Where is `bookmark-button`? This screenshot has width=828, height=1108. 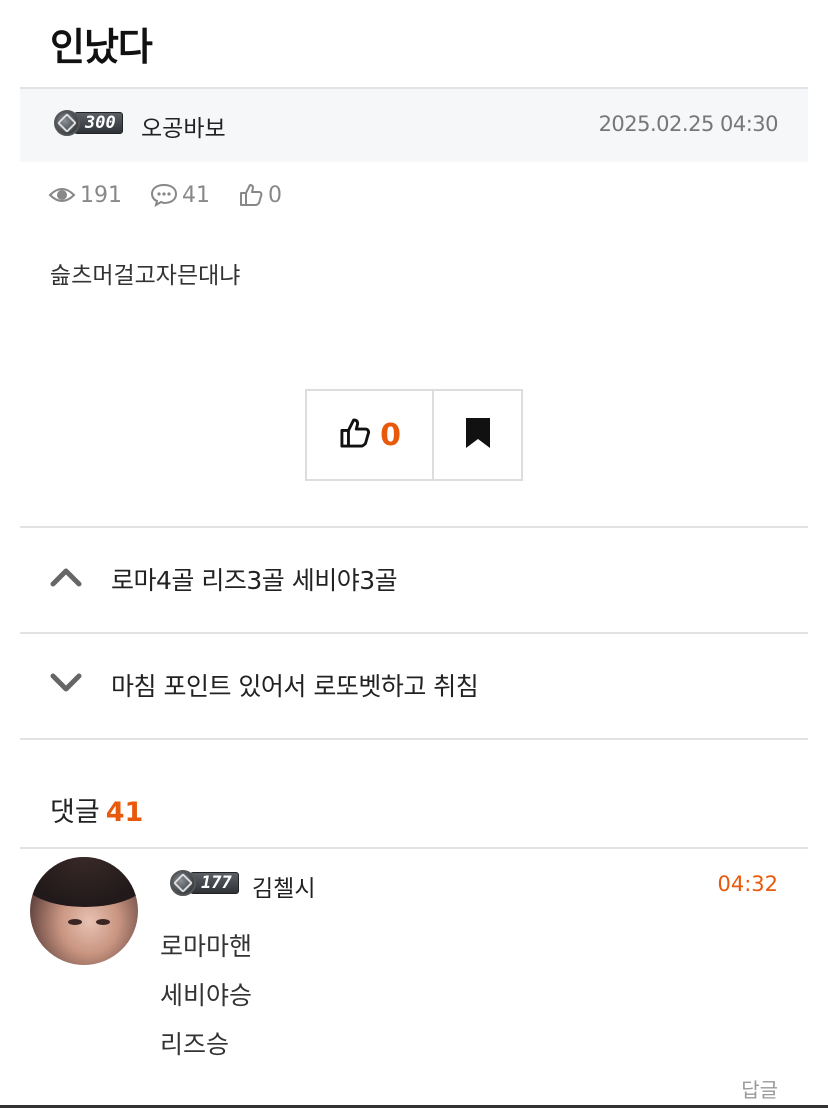
bookmark-button is located at coordinates (477, 435).